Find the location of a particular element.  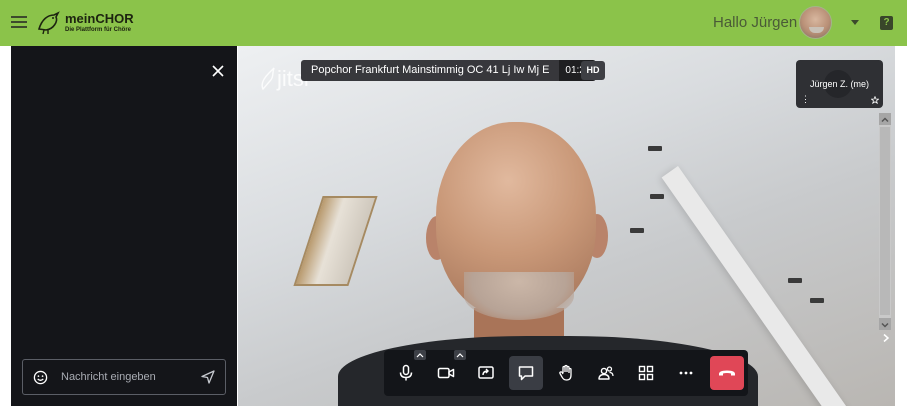

message-input is located at coordinates (126, 377).